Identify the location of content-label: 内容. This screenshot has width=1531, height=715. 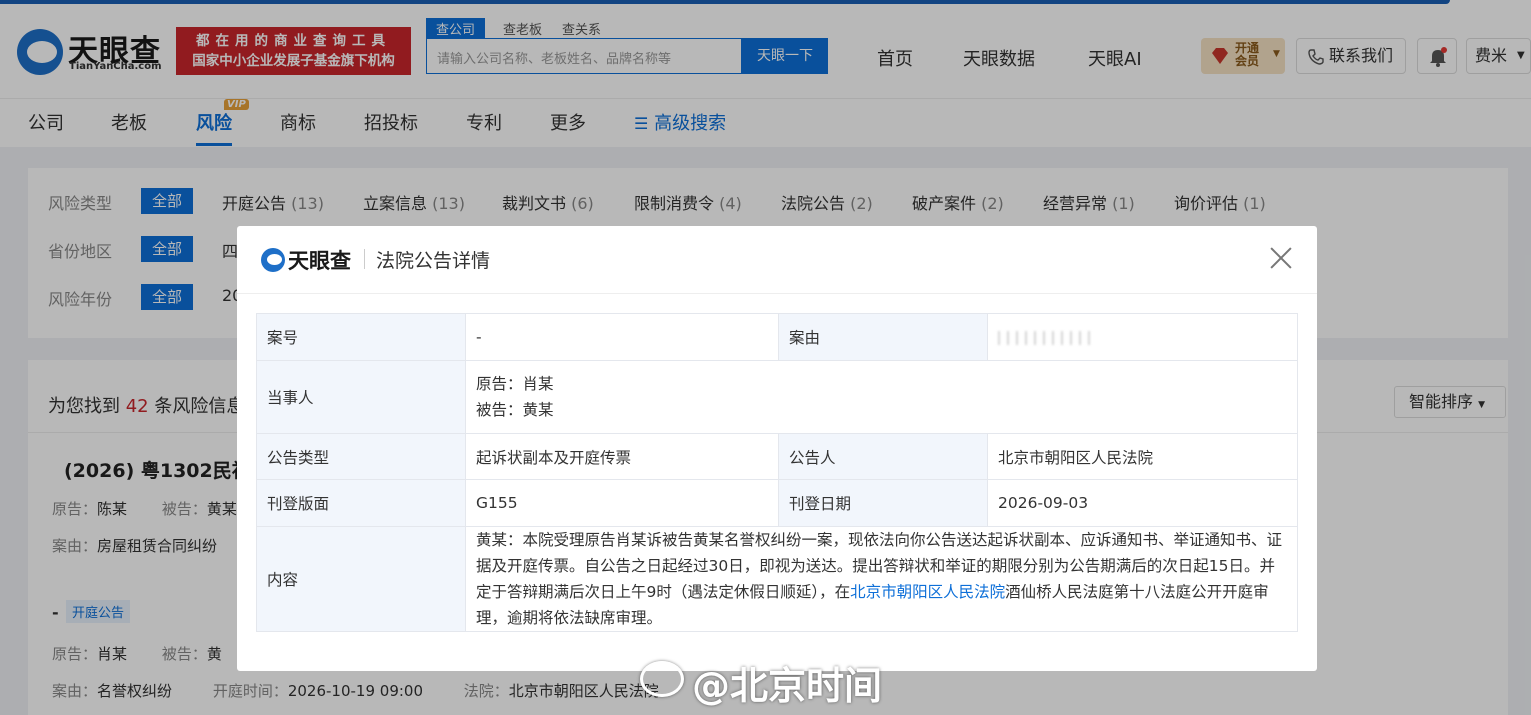
(361, 579).